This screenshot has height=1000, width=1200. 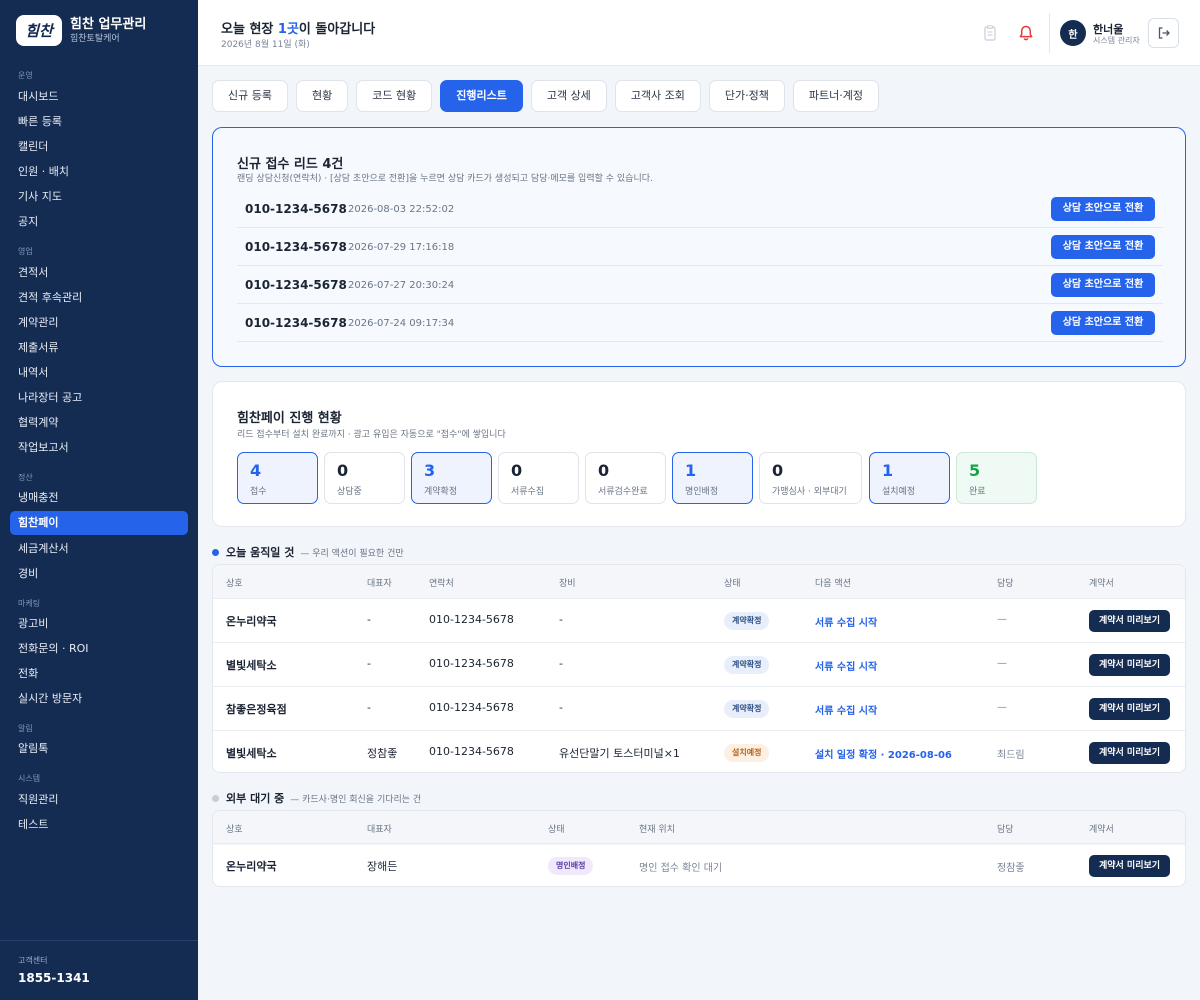 What do you see at coordinates (29, 778) in the screenshot?
I see `nav-section-system: 시스템` at bounding box center [29, 778].